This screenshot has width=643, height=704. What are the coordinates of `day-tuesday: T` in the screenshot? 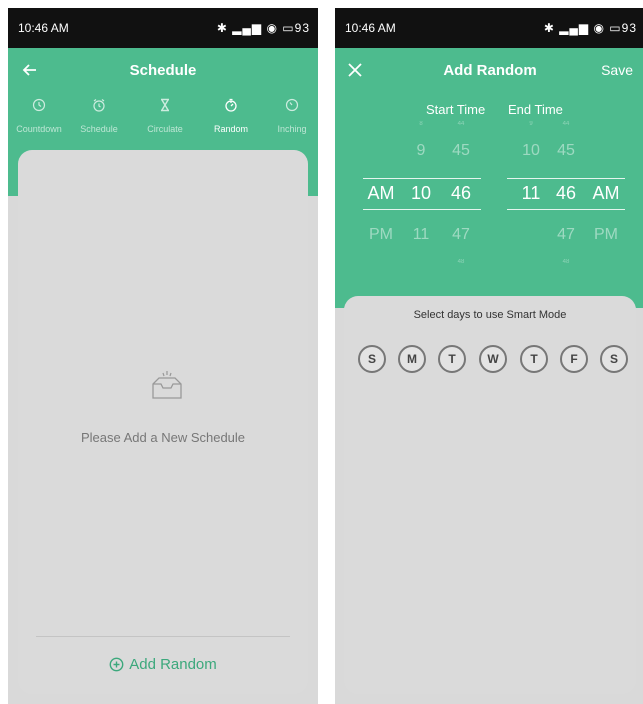 It's located at (452, 359).